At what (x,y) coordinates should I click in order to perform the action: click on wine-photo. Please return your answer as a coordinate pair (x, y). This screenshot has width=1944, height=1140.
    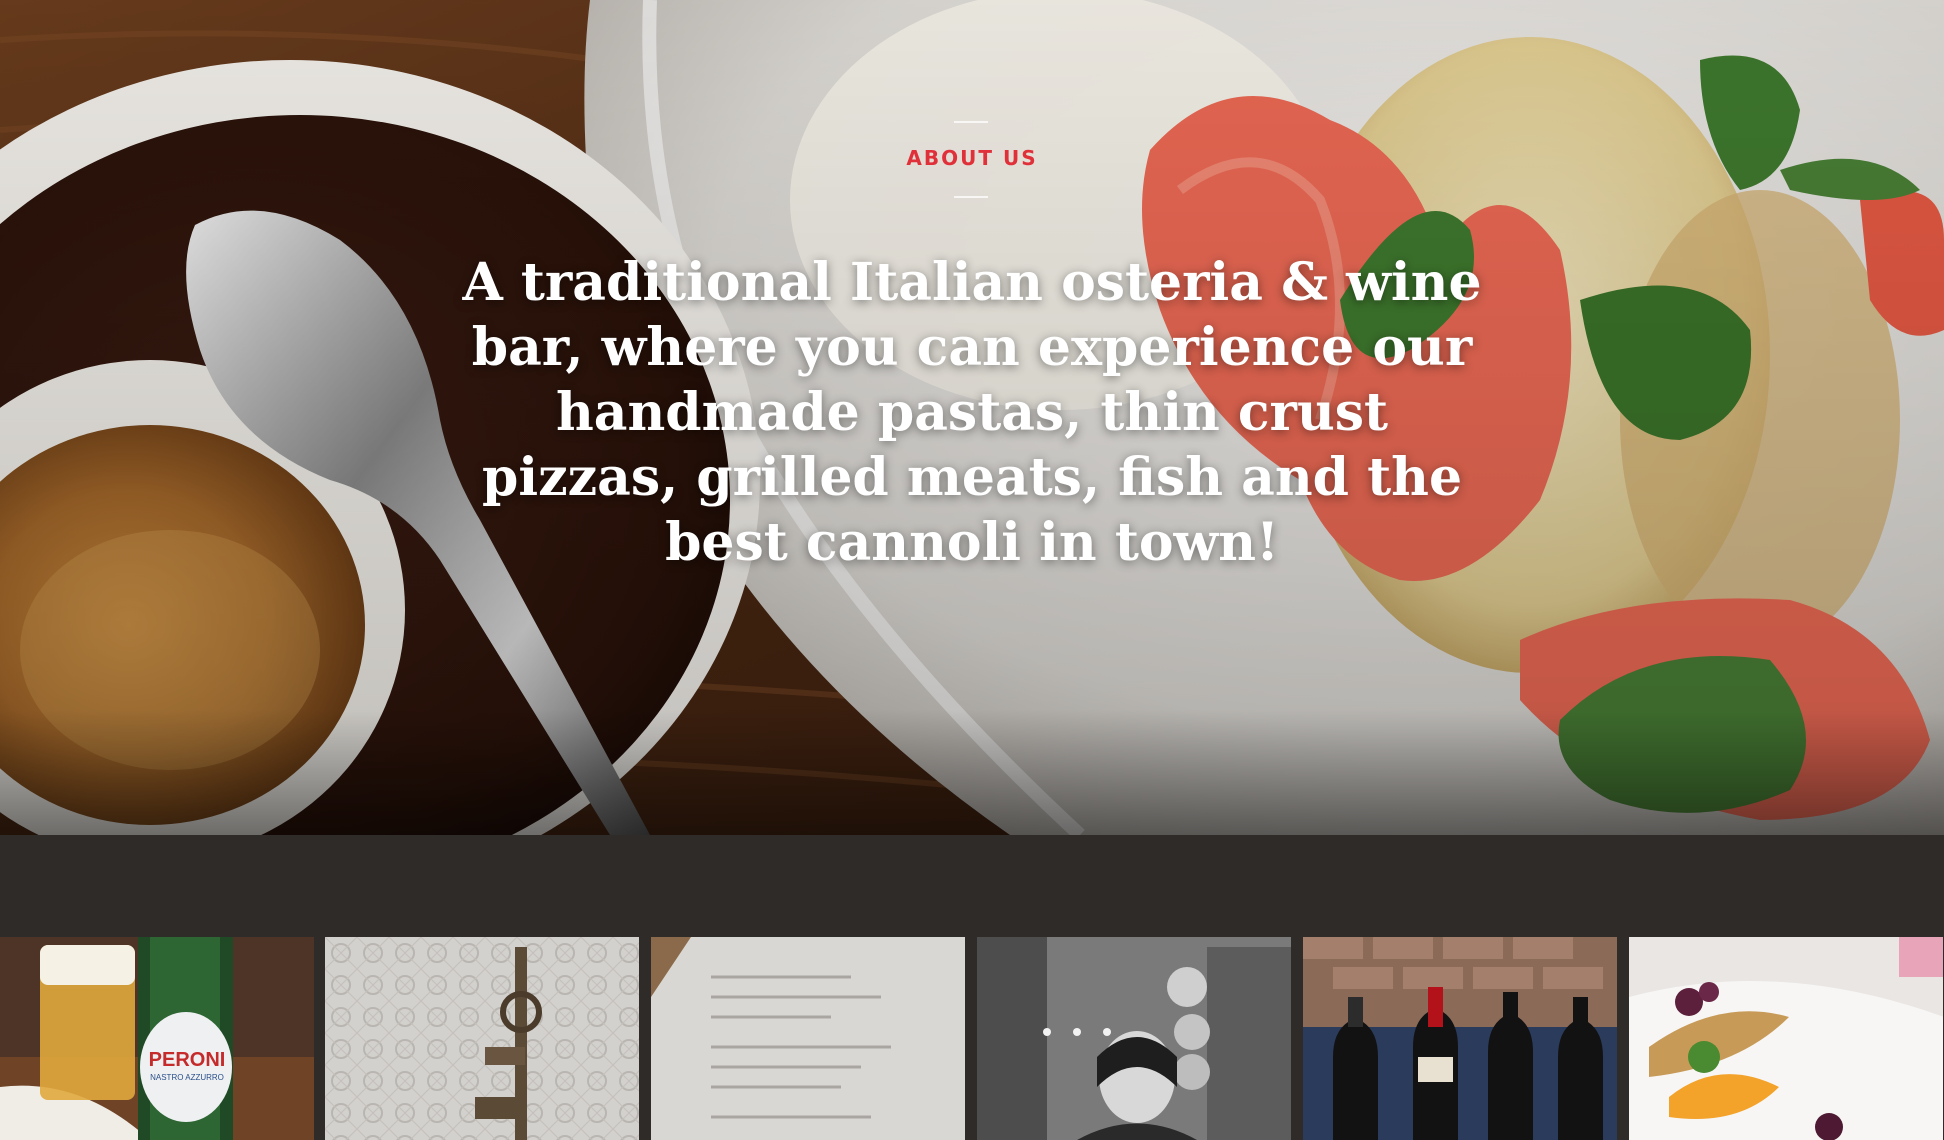
    Looking at the image, I should click on (1460, 1038).